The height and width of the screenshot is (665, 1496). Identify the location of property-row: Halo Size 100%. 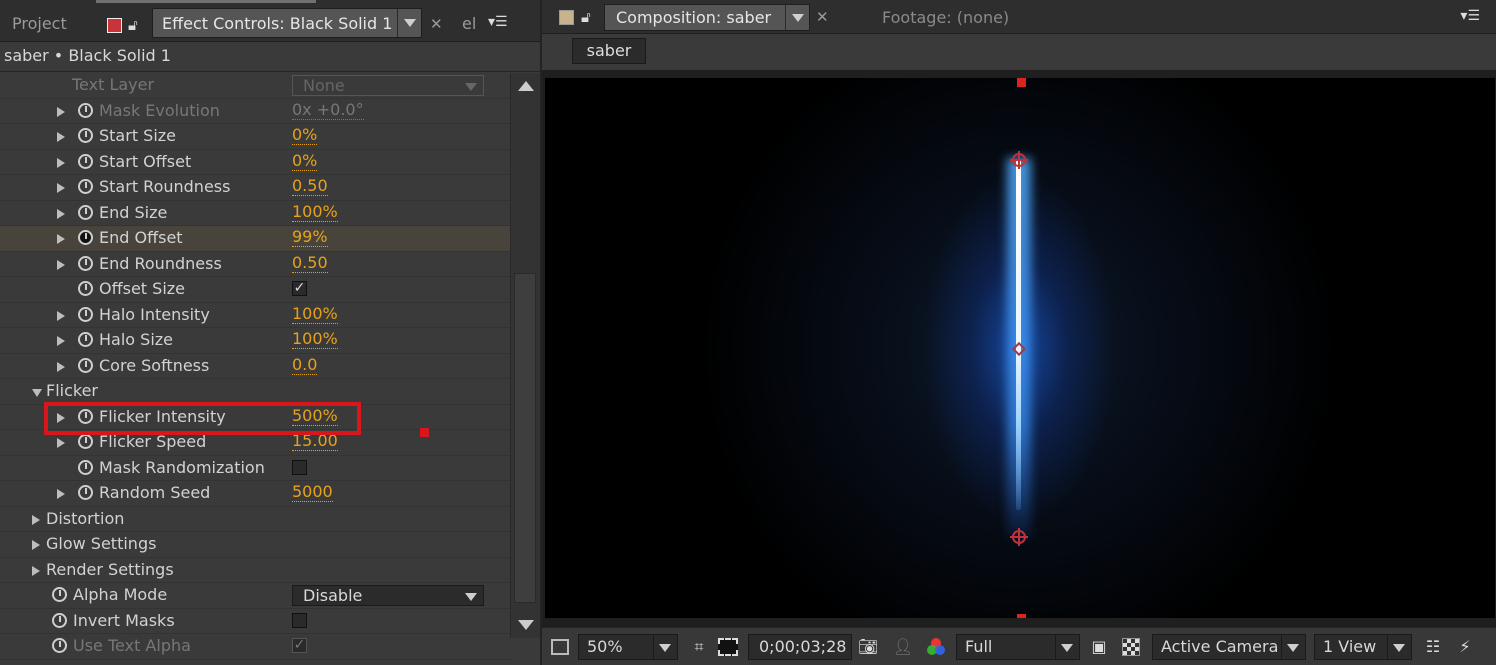
(255, 341).